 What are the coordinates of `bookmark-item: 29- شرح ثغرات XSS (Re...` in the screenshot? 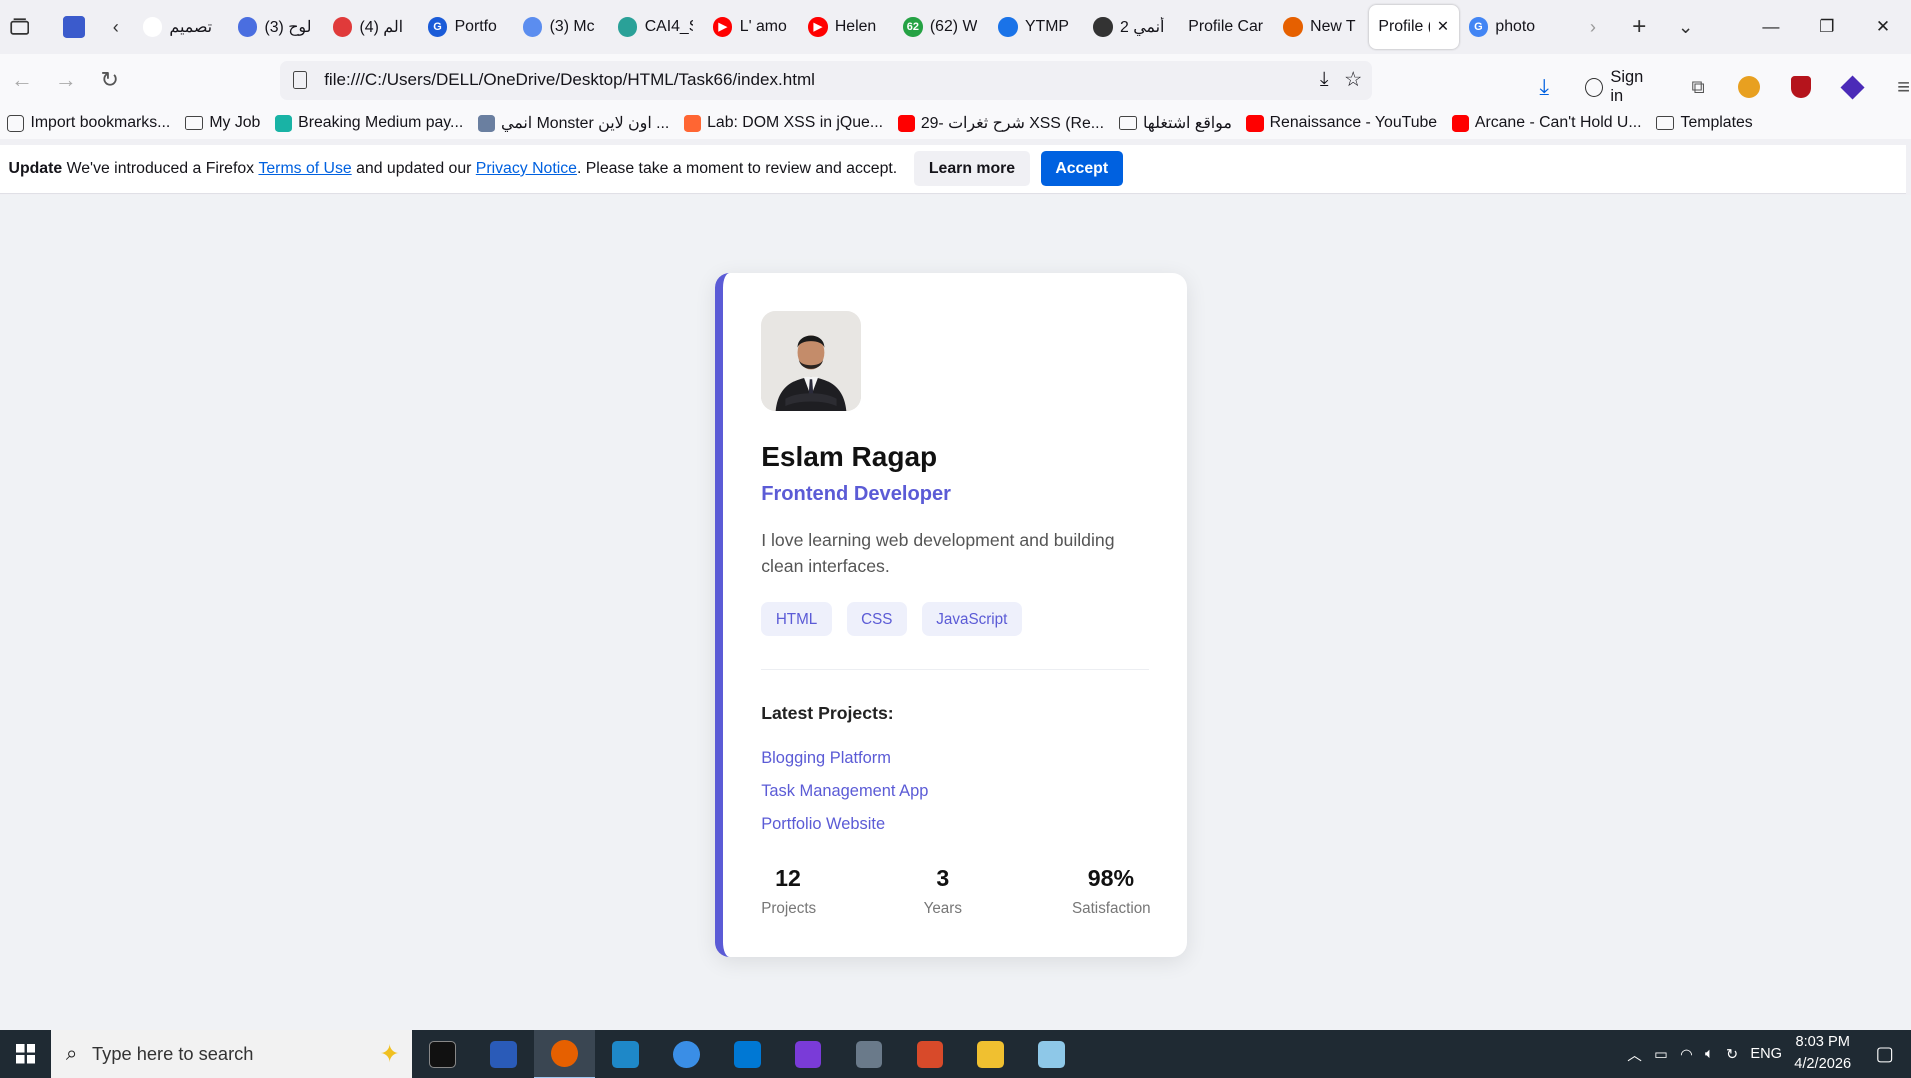 It's located at (1000, 123).